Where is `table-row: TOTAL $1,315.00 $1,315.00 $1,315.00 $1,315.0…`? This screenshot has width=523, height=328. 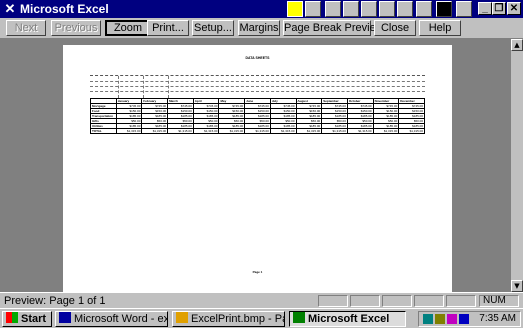
table-row: TOTAL $1,315.00 $1,315.00 $1,315.00 $1,315.0… is located at coordinates (257, 131).